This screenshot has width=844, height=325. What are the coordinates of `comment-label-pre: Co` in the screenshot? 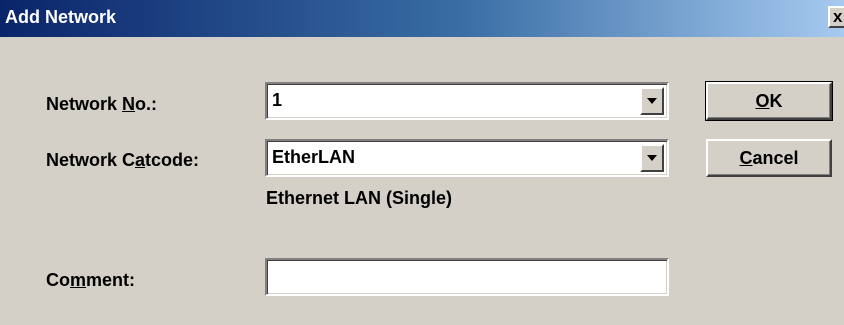 It's located at (58, 280).